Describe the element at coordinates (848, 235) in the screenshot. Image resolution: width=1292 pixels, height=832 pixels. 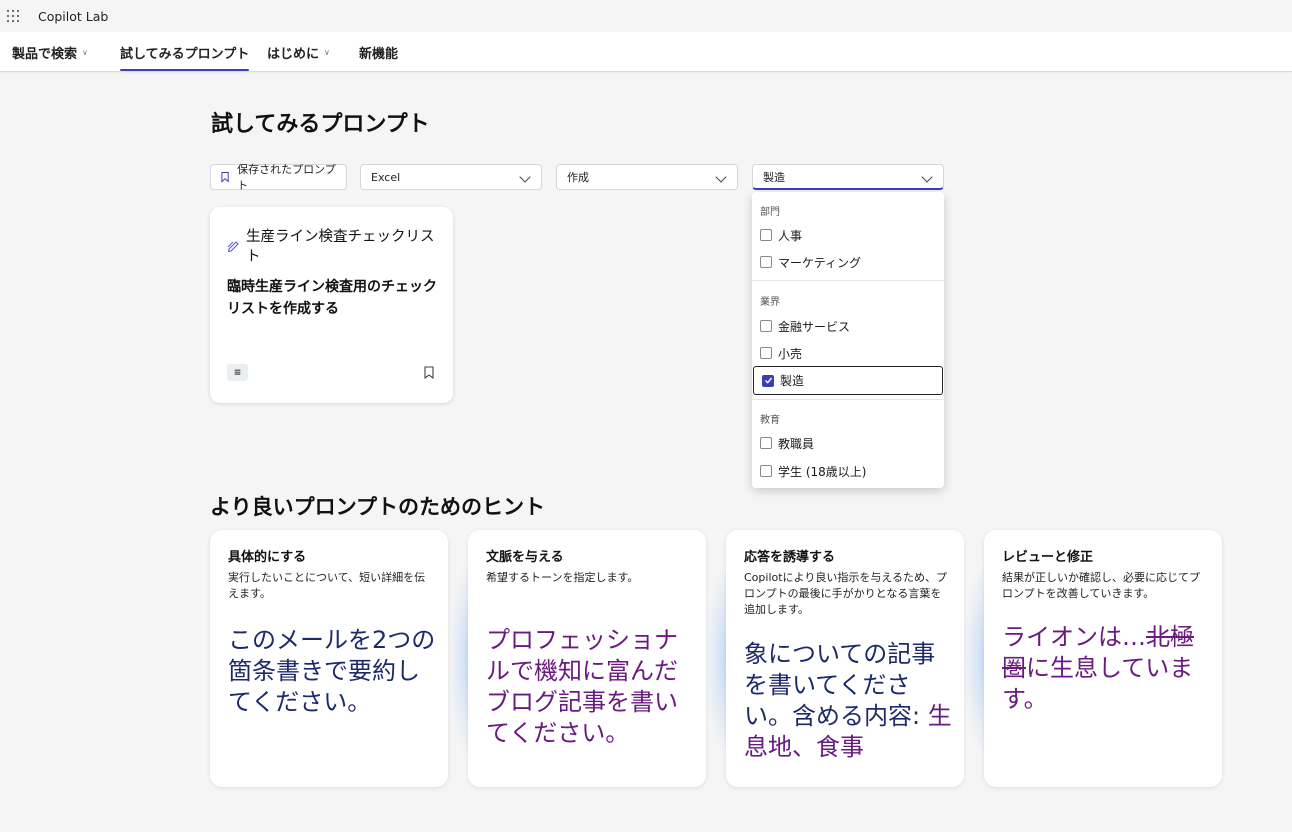
I see `option-hr: 人事` at that location.